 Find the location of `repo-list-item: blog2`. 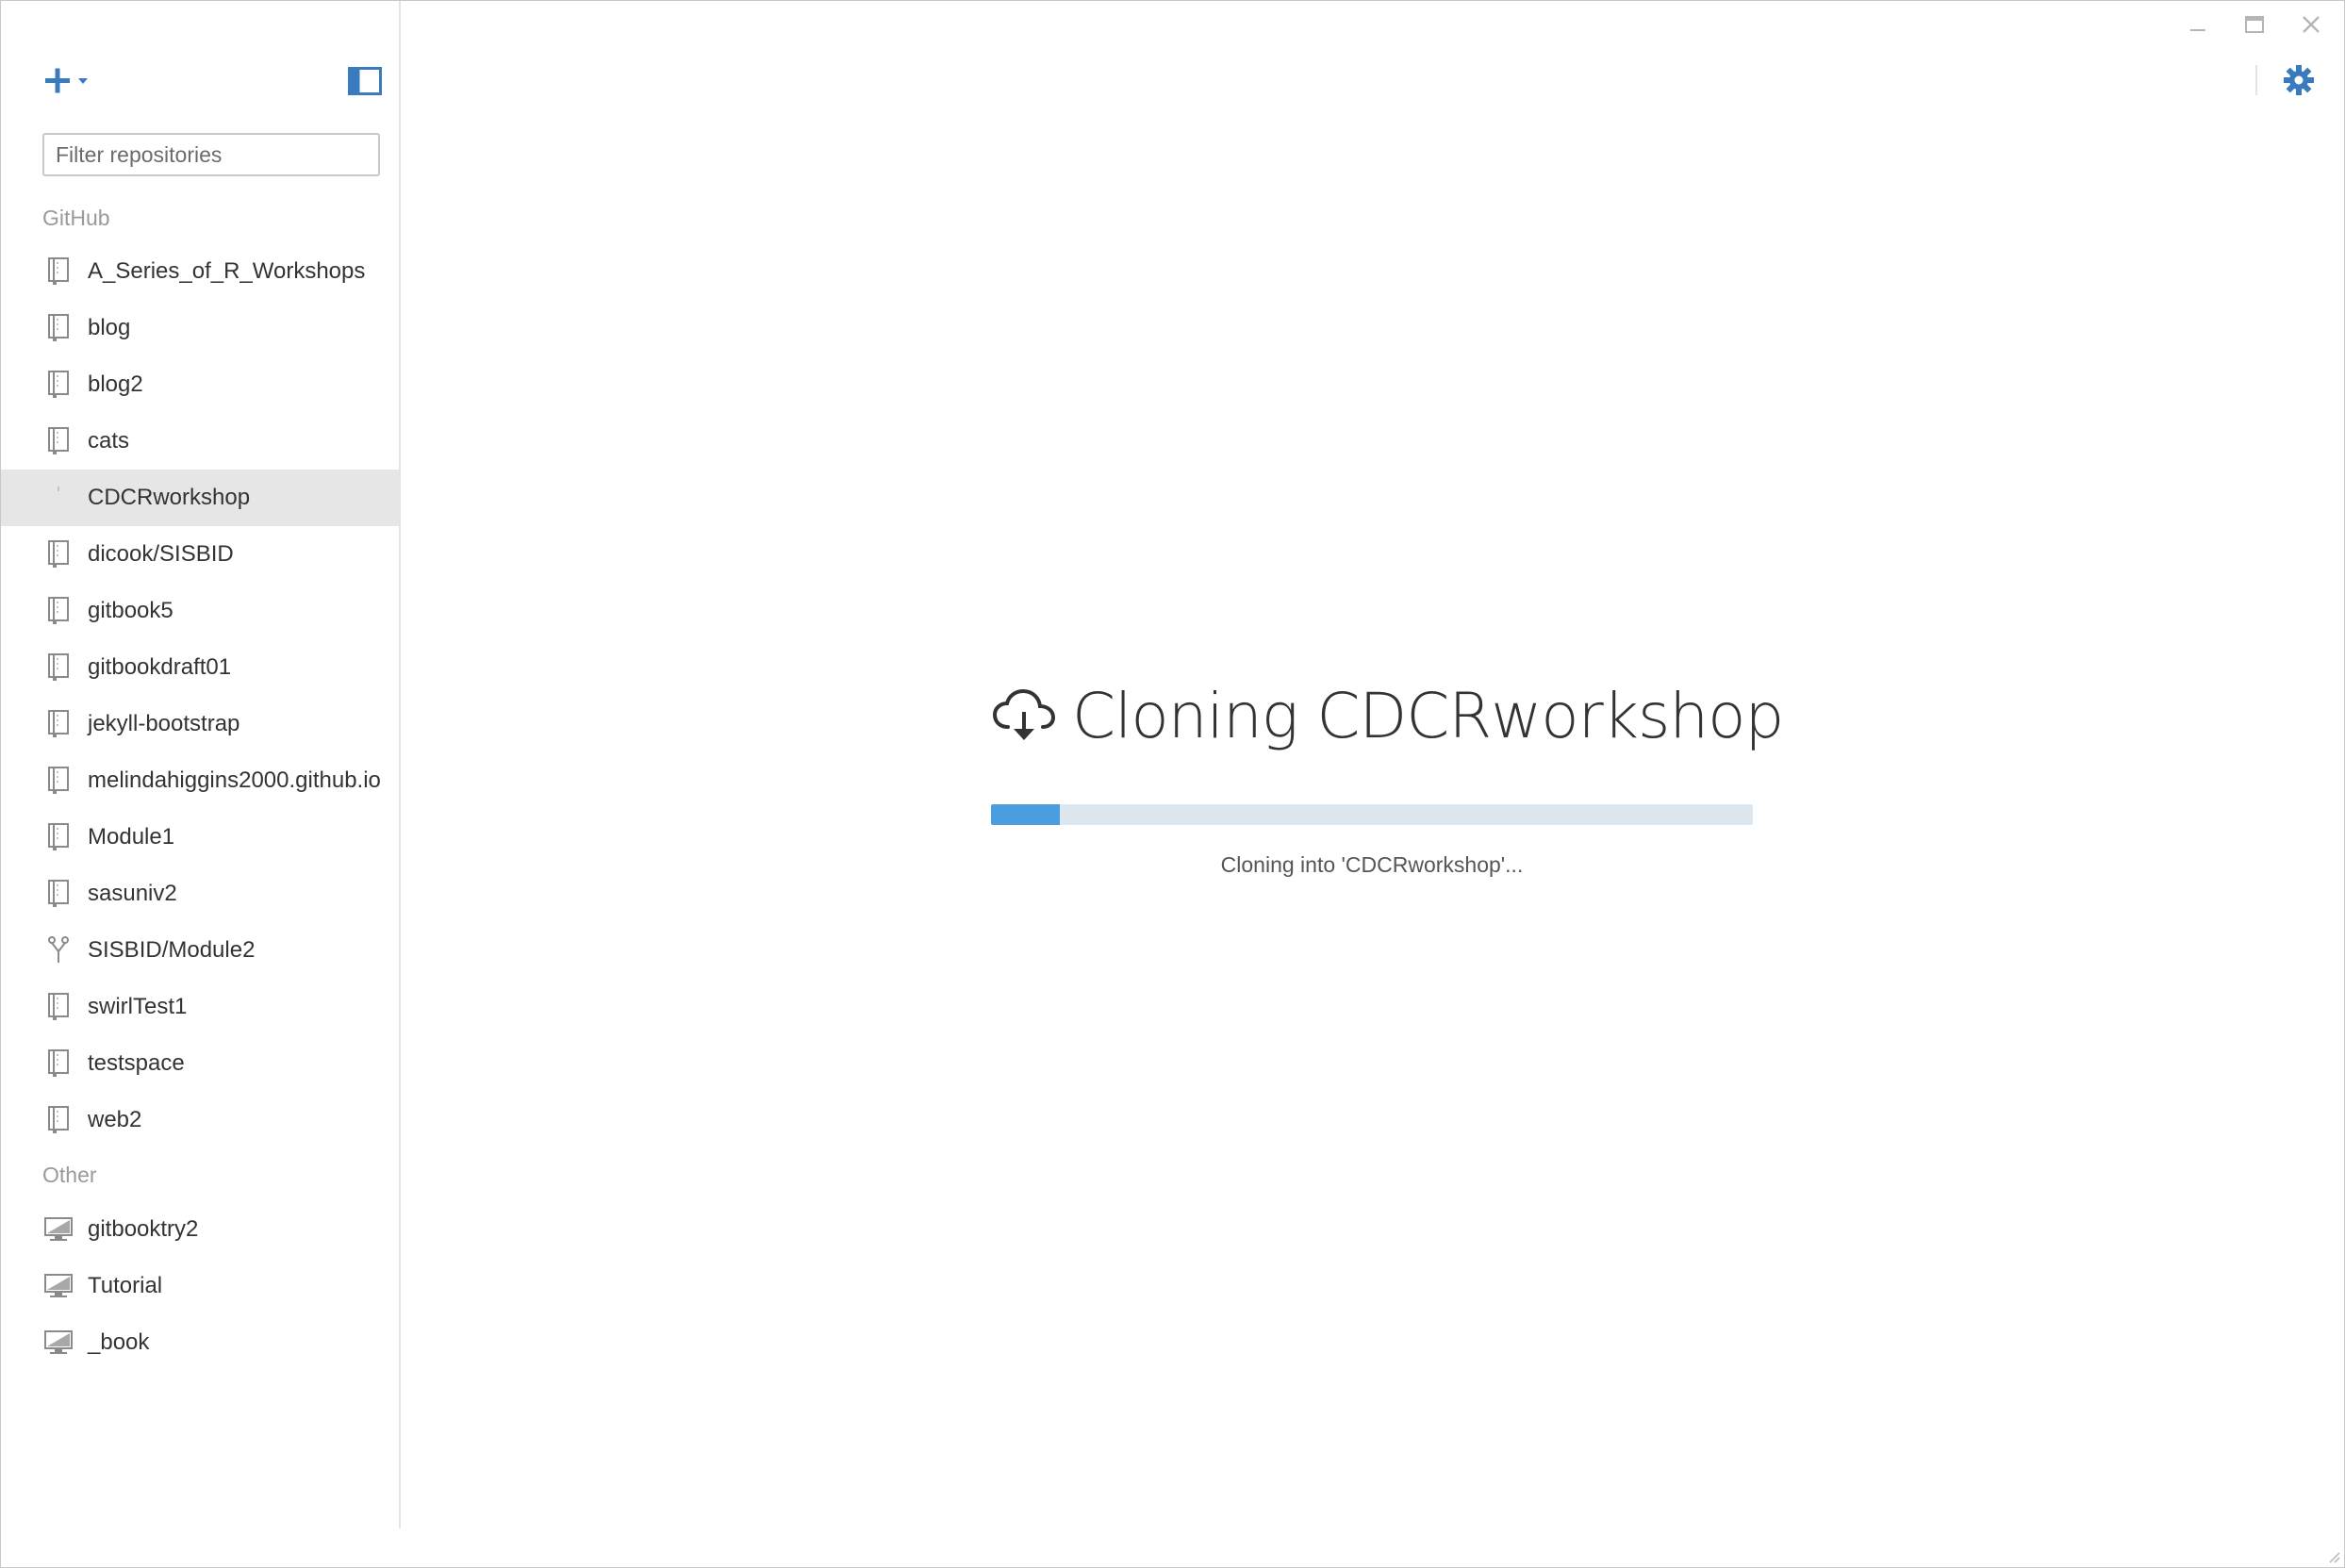

repo-list-item: blog2 is located at coordinates (200, 384).